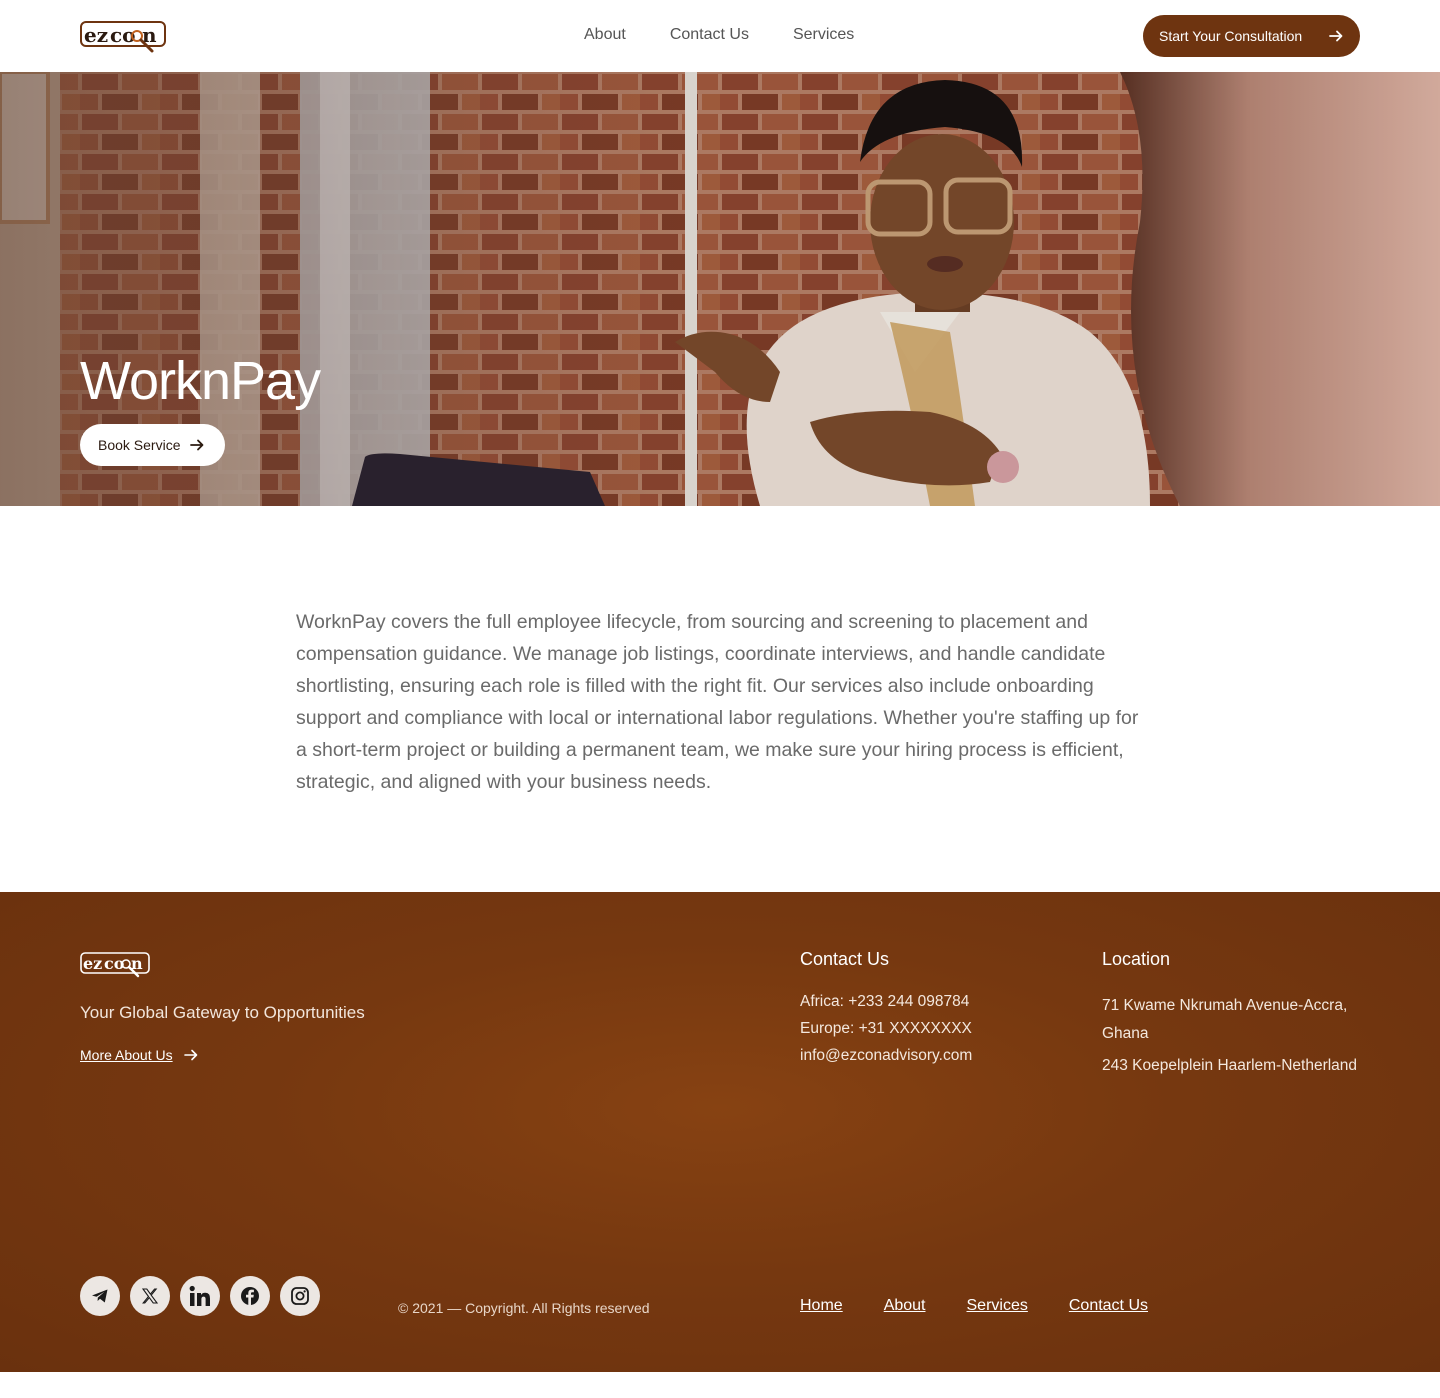  What do you see at coordinates (222, 1012) in the screenshot?
I see `footer-tagline: Your Global Gateway to Opportunities` at bounding box center [222, 1012].